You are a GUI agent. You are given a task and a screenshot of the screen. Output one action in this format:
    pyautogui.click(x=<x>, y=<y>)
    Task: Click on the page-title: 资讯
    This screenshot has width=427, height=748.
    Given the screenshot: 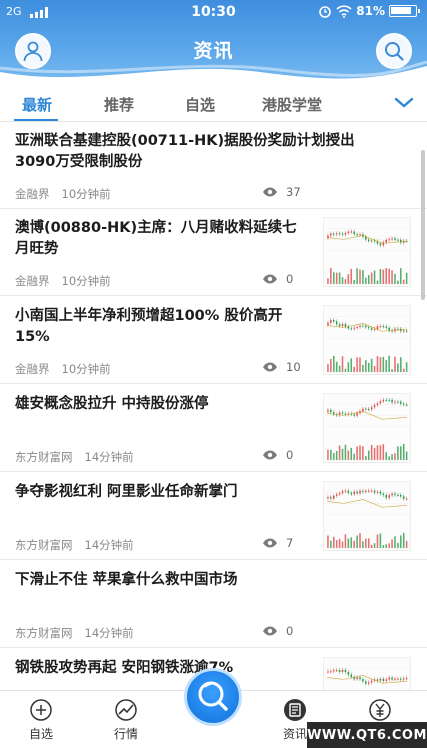 What is the action you would take?
    pyautogui.click(x=213, y=51)
    